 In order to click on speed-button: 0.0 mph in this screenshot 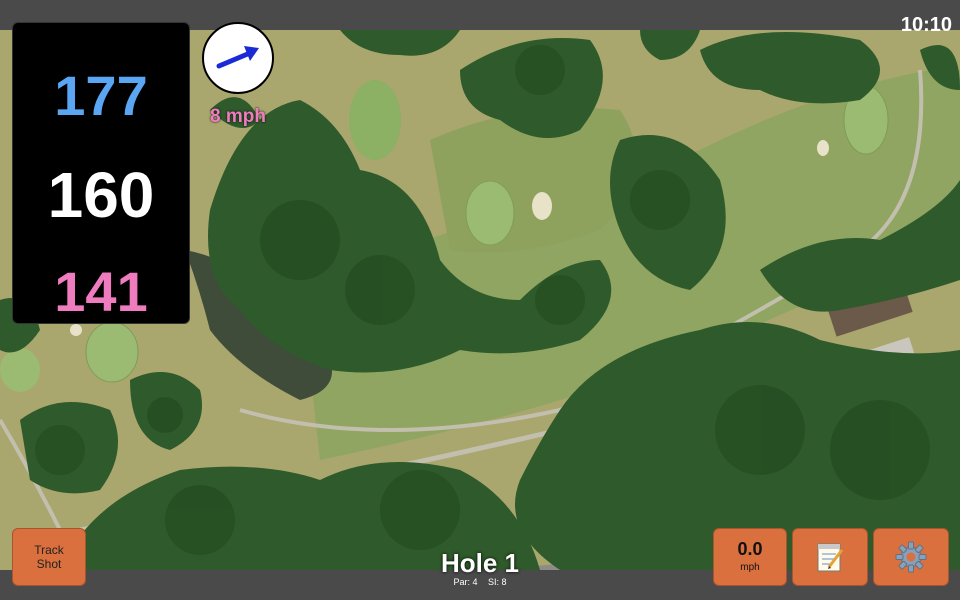, I will do `click(750, 557)`.